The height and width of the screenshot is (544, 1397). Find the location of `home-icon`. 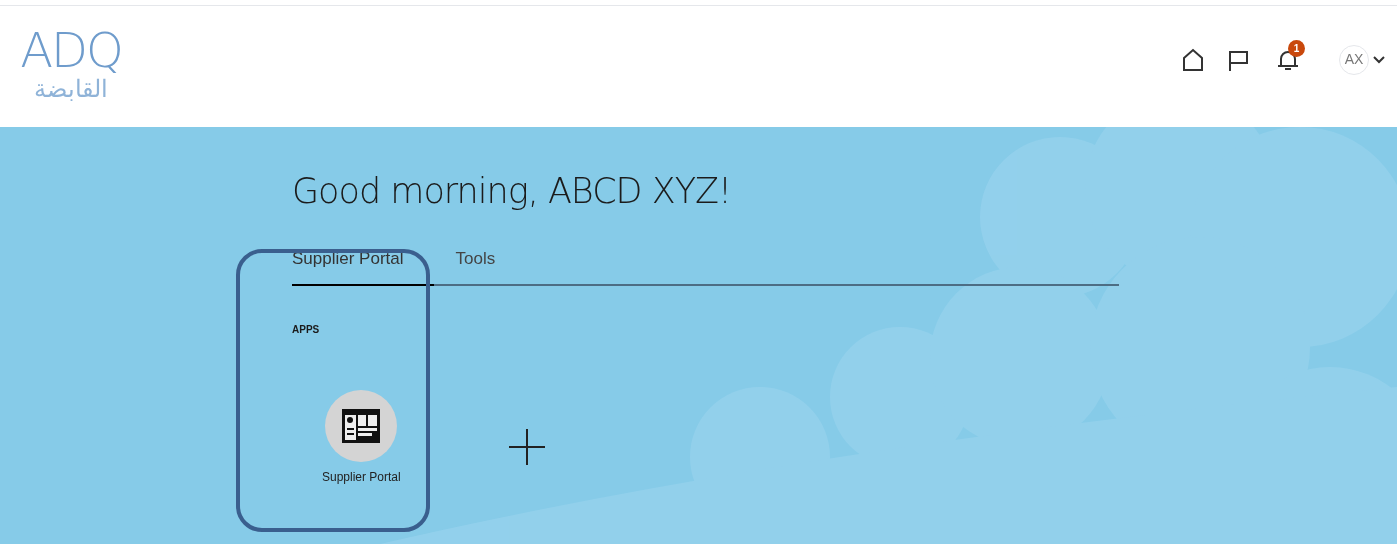

home-icon is located at coordinates (1193, 59).